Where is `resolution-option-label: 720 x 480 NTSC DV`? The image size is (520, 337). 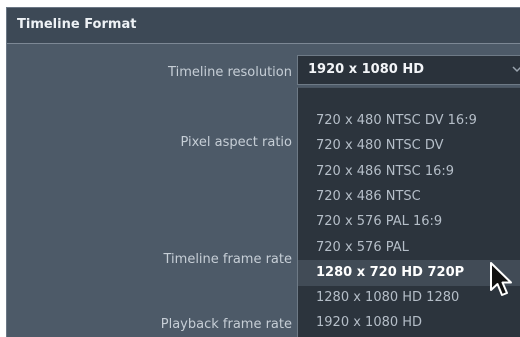
resolution-option-label: 720 x 480 NTSC DV is located at coordinates (380, 146).